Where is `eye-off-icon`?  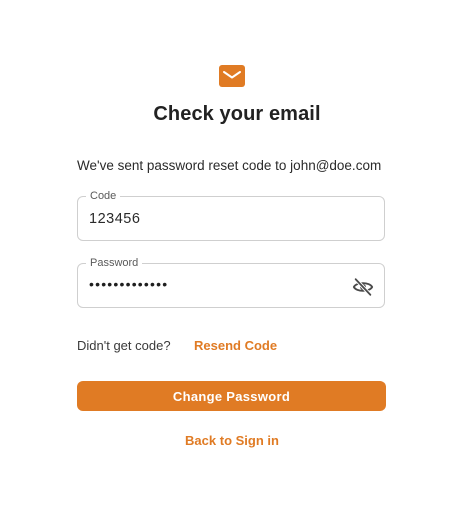 eye-off-icon is located at coordinates (363, 287).